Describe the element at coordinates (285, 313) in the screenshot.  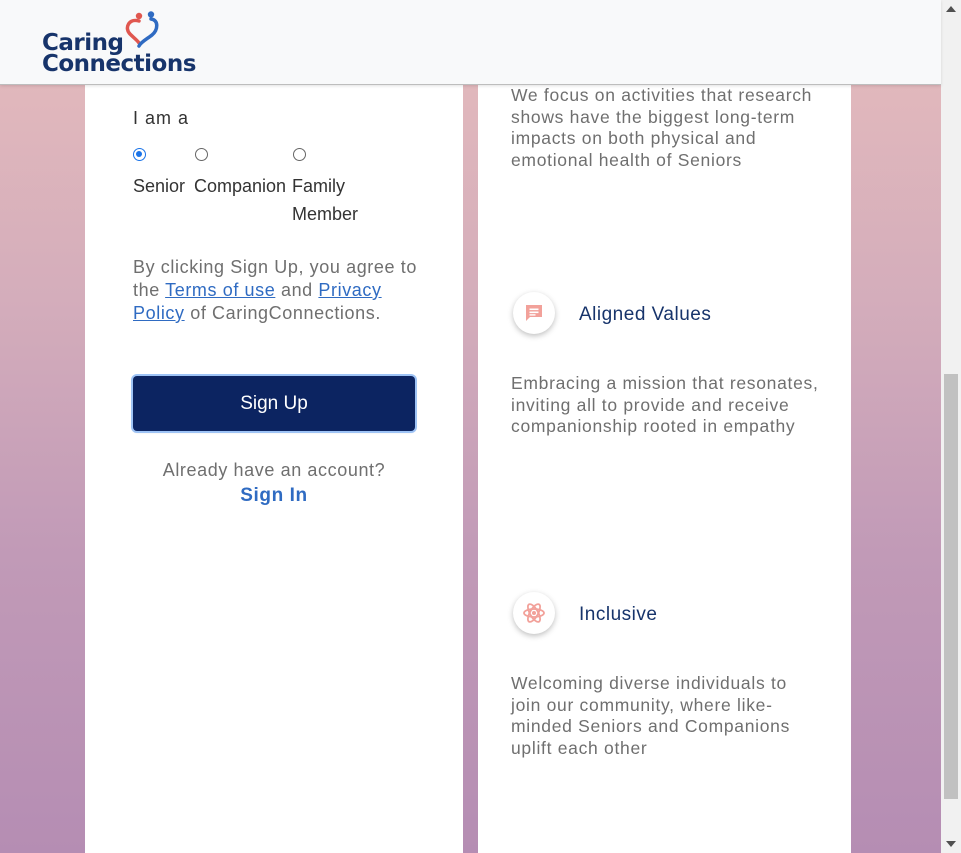
I see `agree-suffix: of CaringConnections.` at that location.